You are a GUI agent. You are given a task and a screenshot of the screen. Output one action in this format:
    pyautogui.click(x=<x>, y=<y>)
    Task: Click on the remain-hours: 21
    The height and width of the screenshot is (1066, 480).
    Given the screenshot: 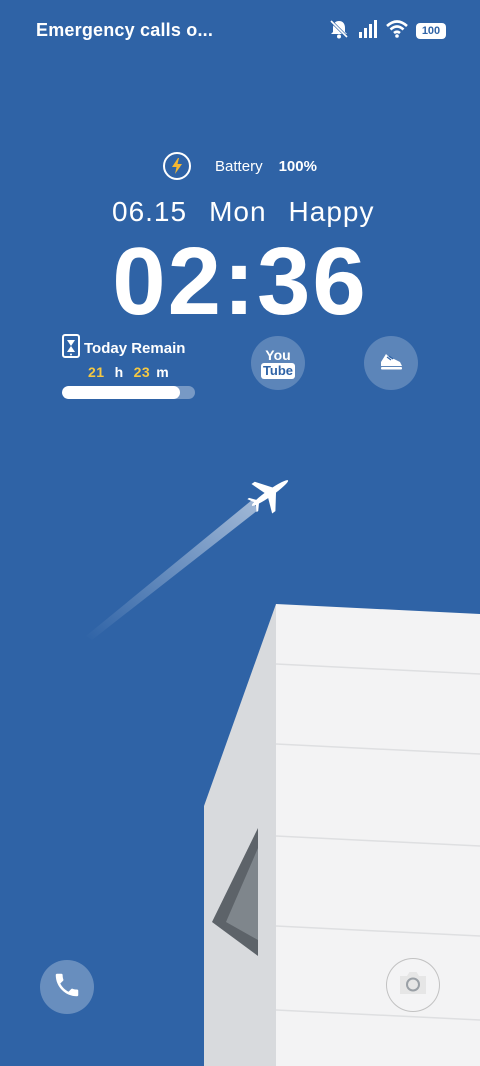 What is the action you would take?
    pyautogui.click(x=96, y=372)
    